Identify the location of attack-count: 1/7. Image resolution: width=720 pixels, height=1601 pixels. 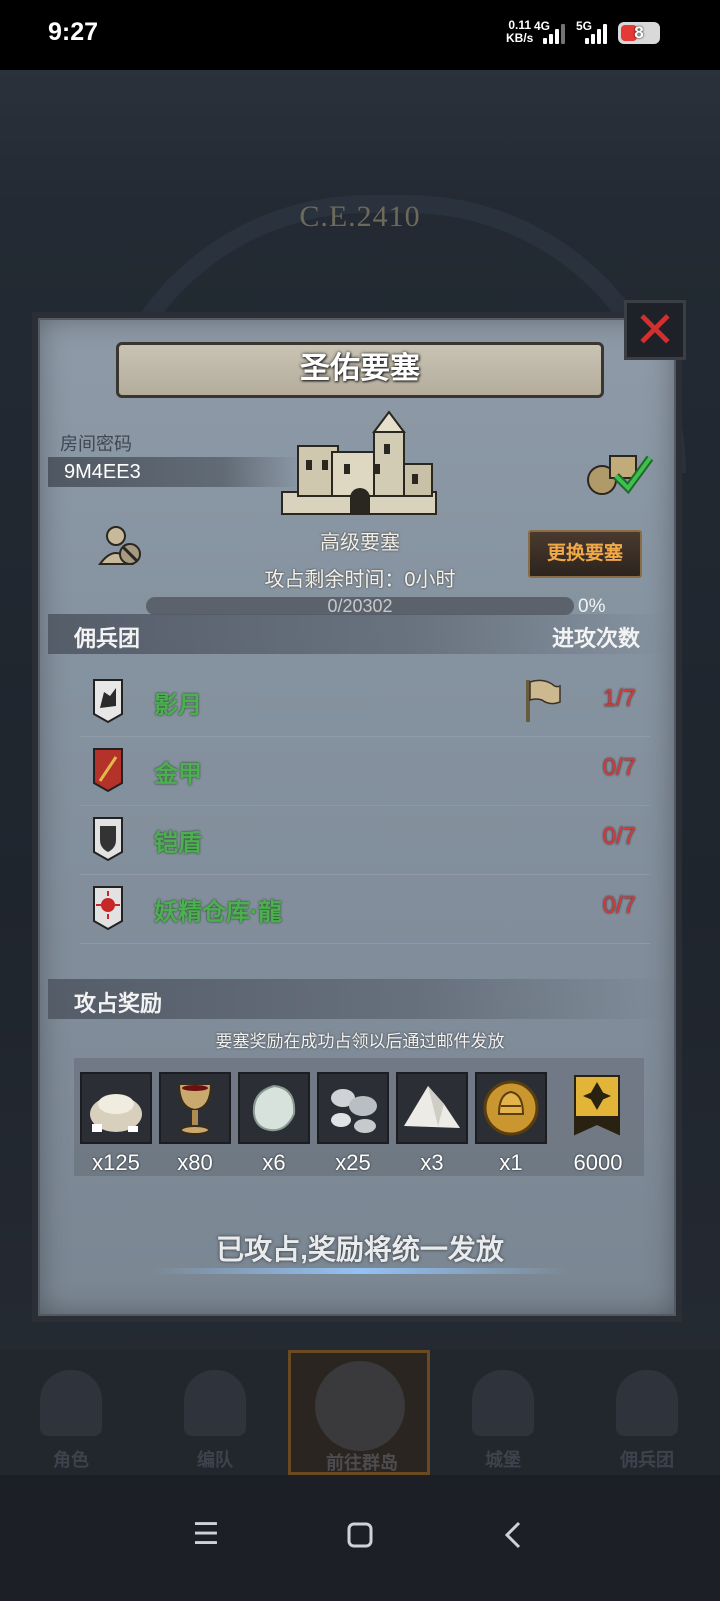
(619, 698).